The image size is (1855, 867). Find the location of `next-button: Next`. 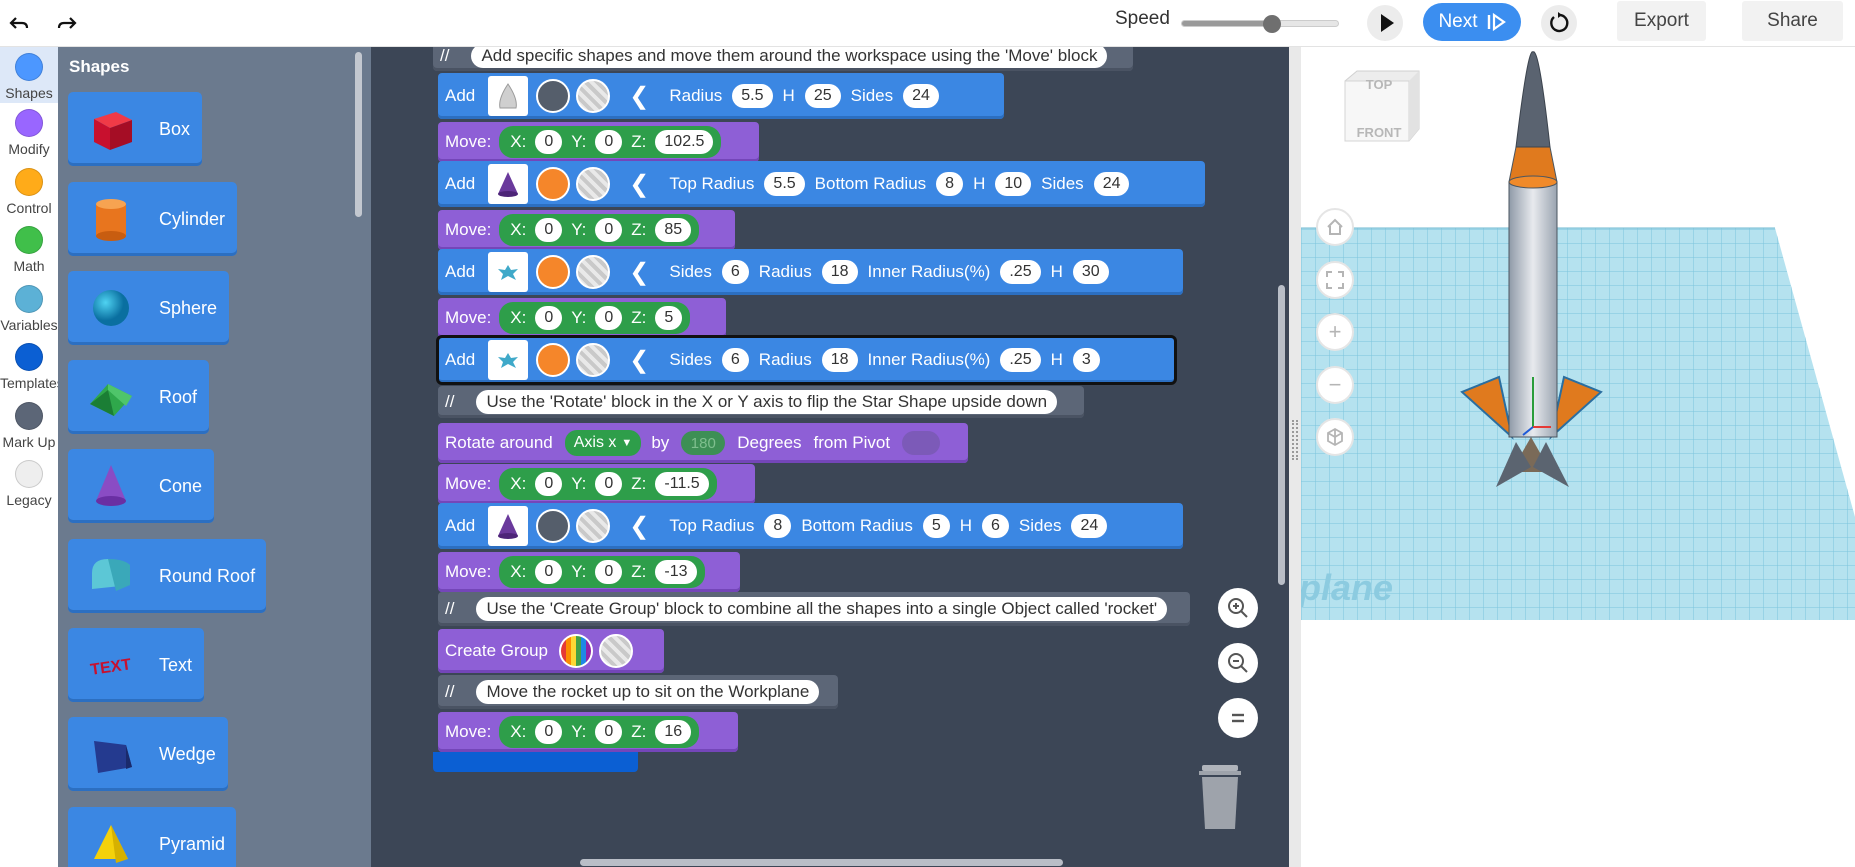

next-button: Next is located at coordinates (1472, 22).